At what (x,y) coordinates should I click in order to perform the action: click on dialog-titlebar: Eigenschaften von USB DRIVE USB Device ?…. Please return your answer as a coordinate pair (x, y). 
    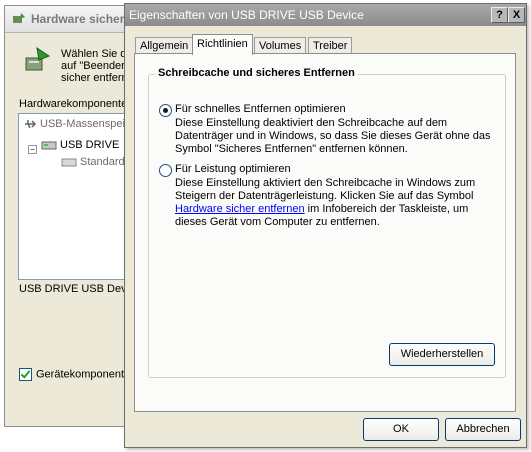
    Looking at the image, I should click on (325, 15).